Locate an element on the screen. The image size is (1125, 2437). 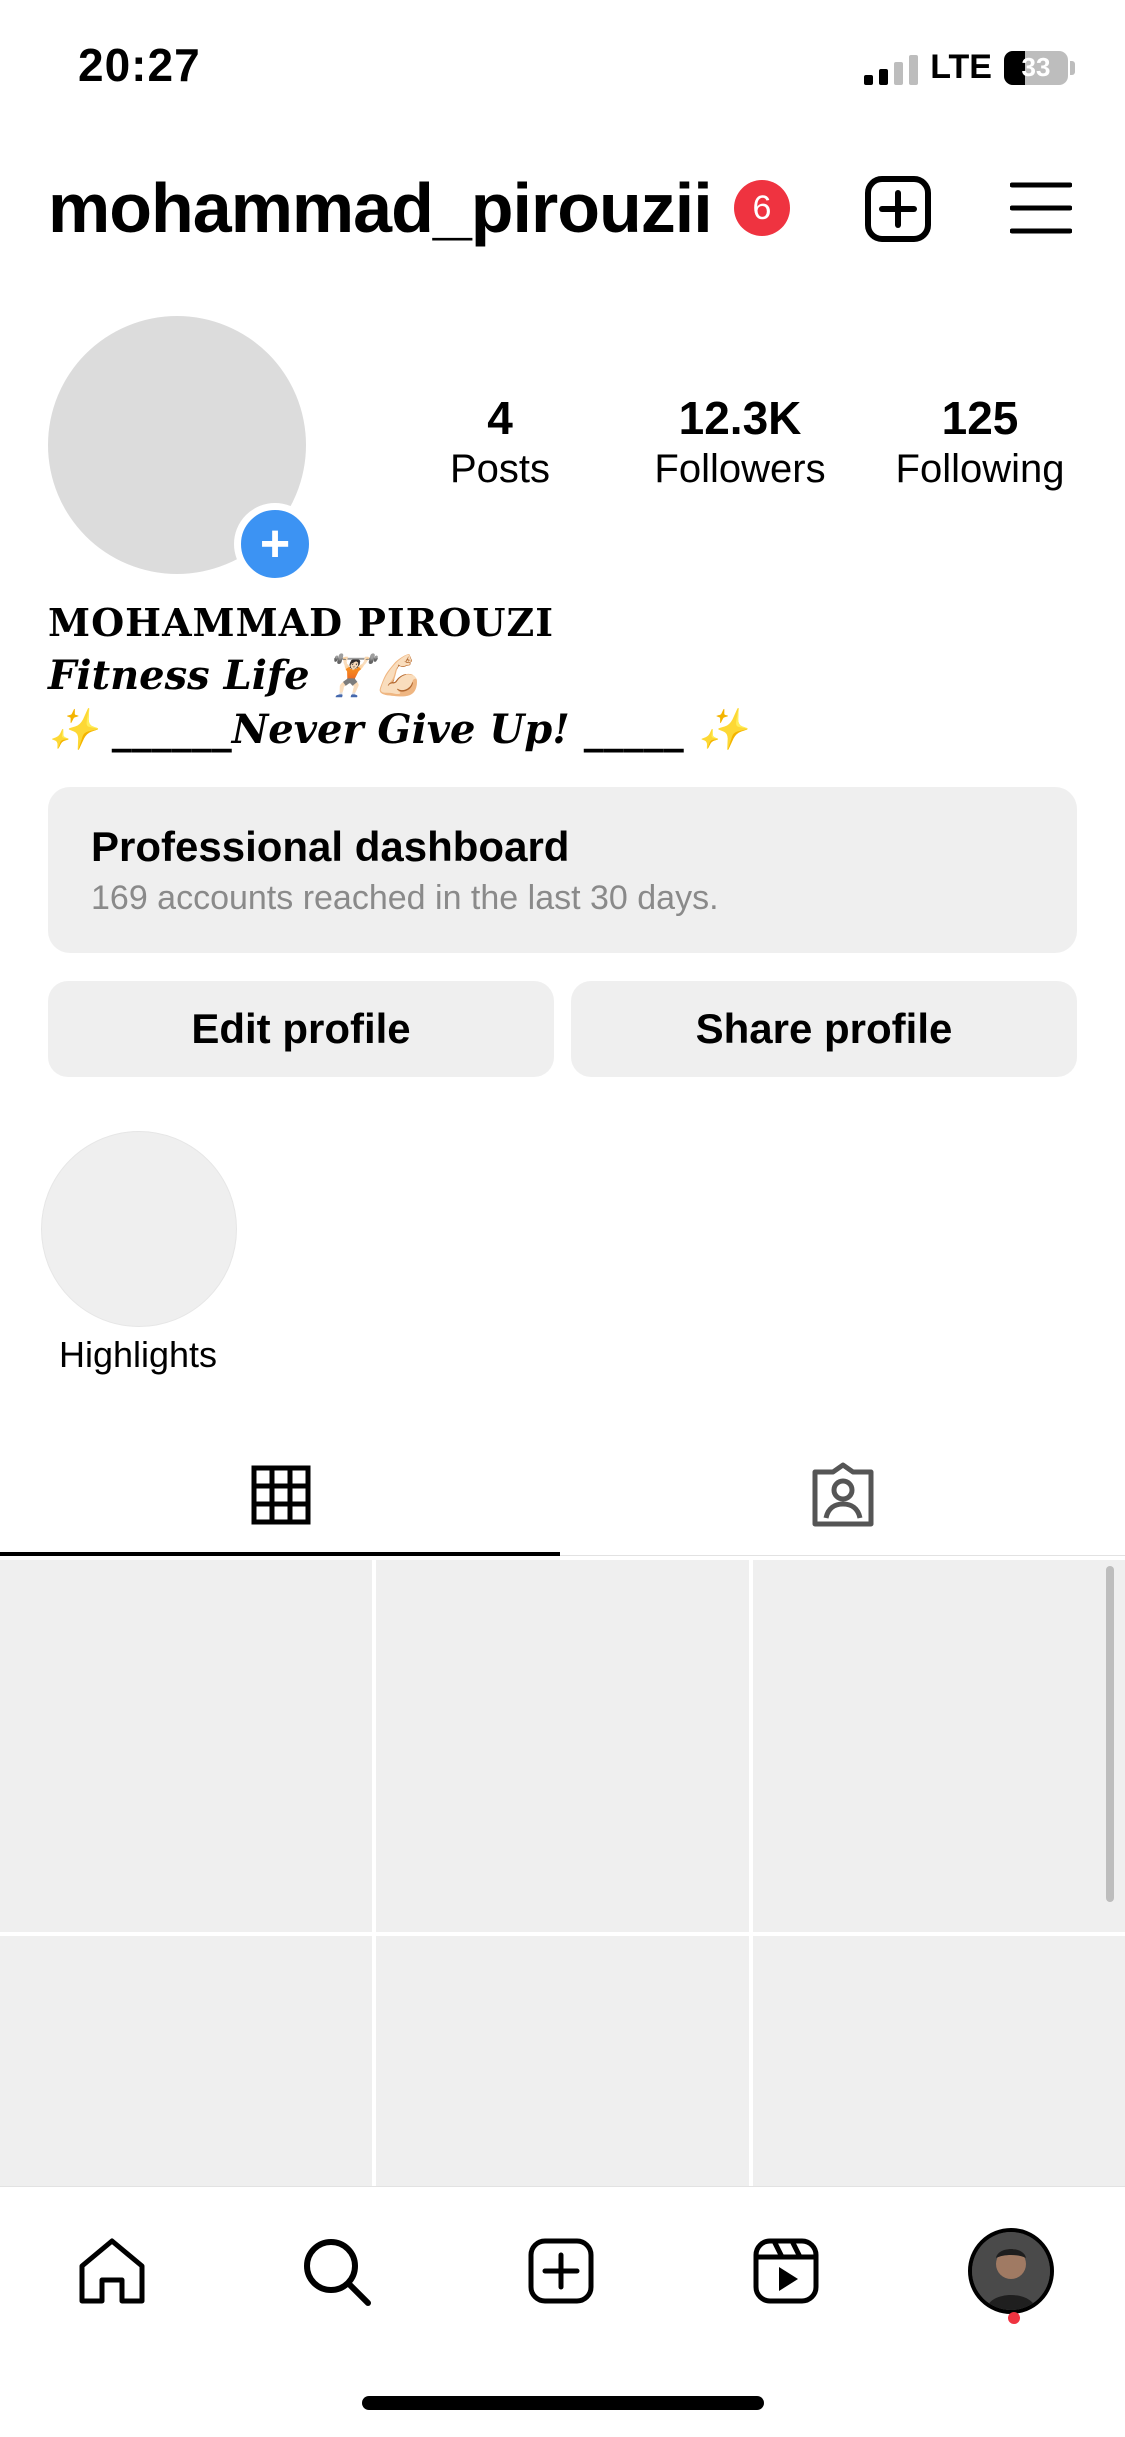
highlights-label: Highlights is located at coordinates (138, 1354).